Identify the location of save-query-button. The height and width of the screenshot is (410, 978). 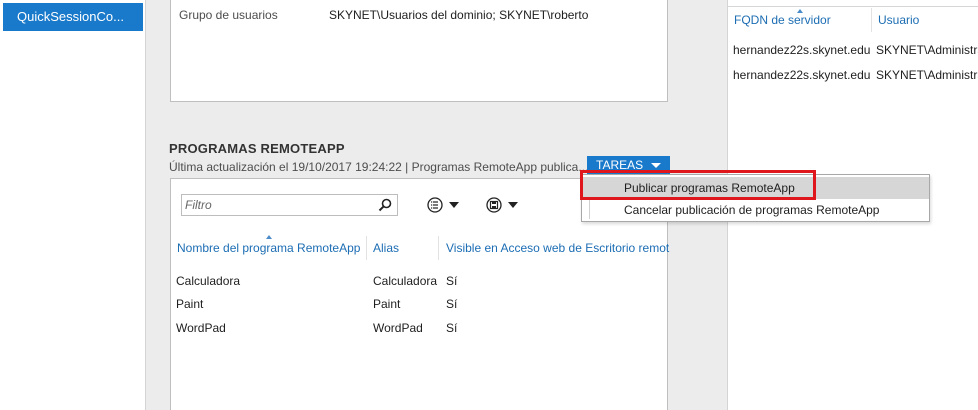
(501, 205).